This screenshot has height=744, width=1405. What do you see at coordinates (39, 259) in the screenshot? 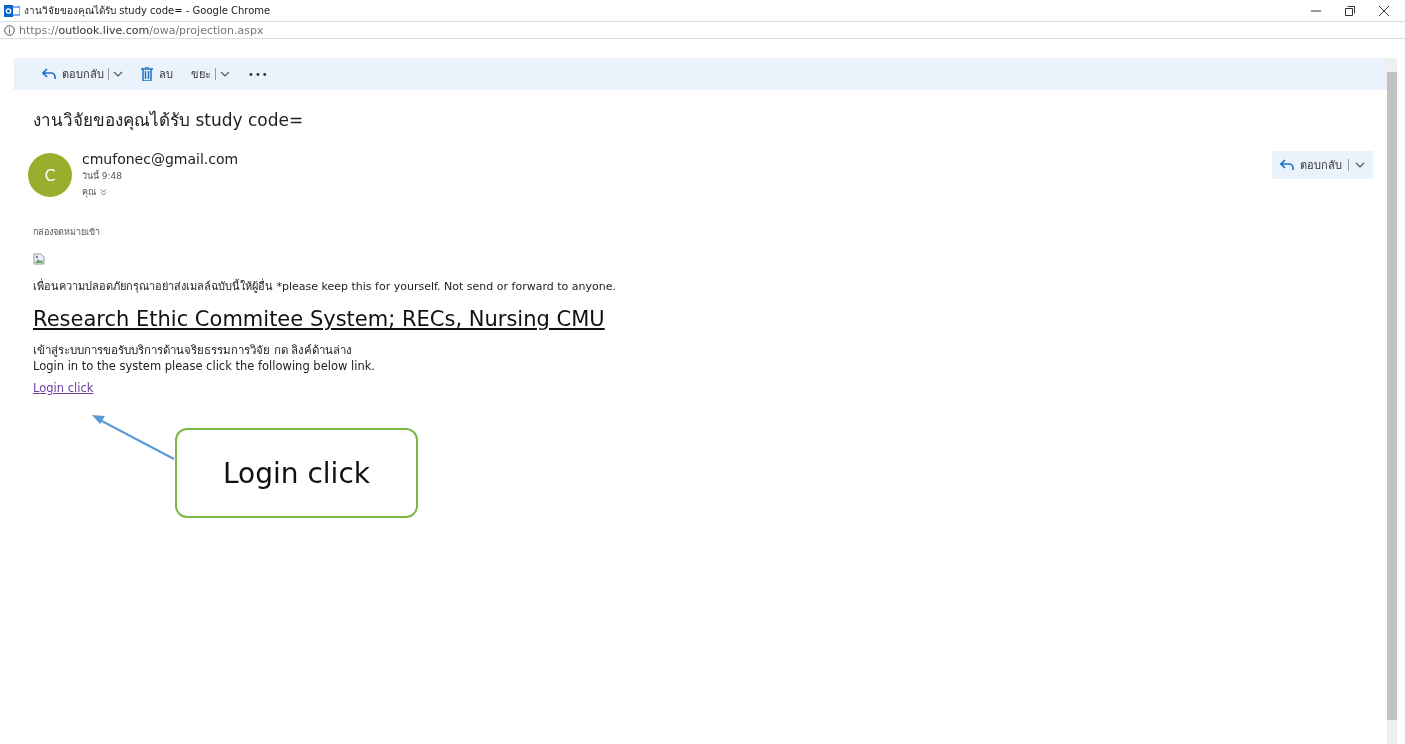
I see `broken-image-icon` at bounding box center [39, 259].